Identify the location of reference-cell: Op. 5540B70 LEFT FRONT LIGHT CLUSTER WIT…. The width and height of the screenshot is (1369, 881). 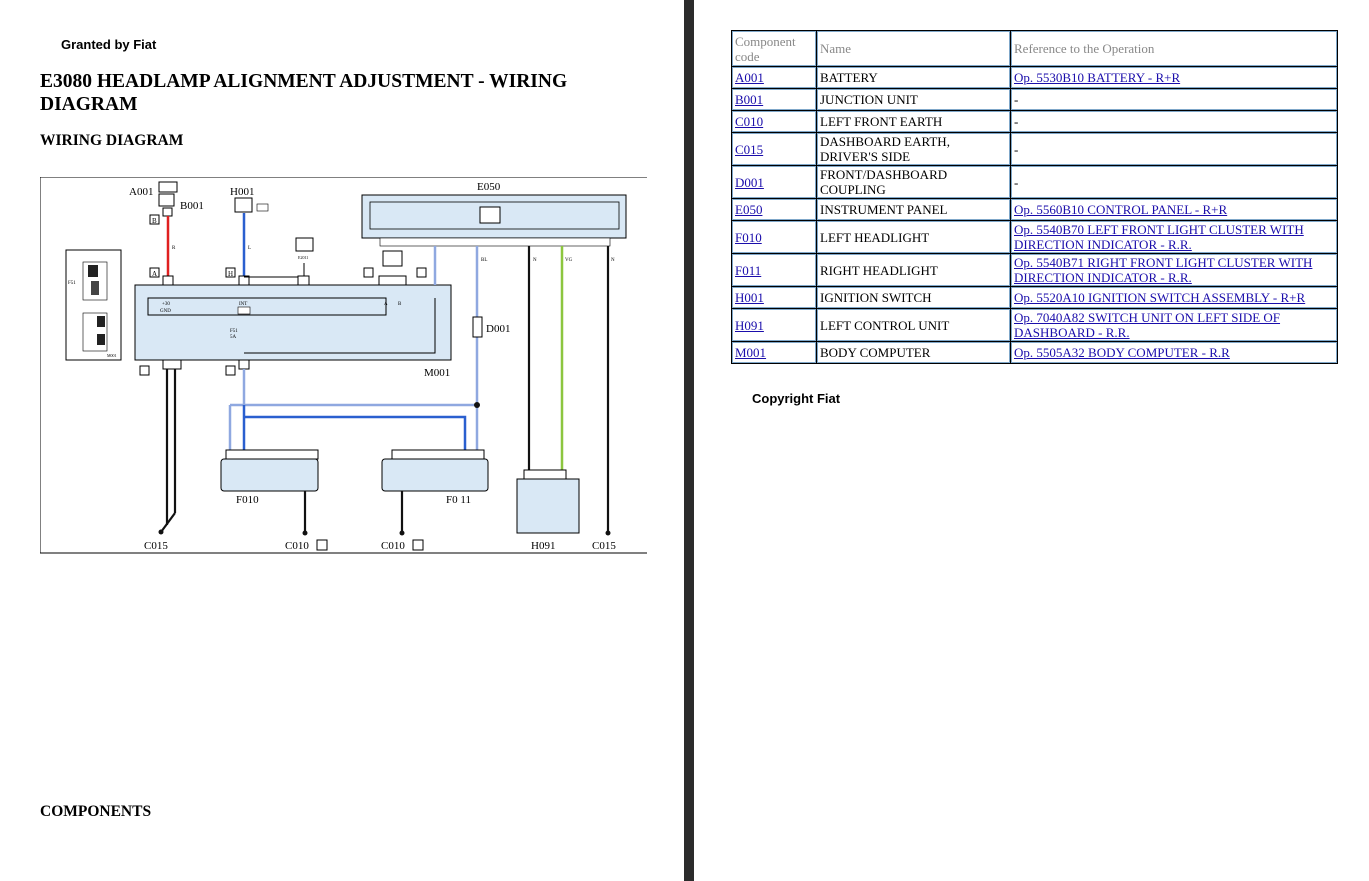
(1174, 237).